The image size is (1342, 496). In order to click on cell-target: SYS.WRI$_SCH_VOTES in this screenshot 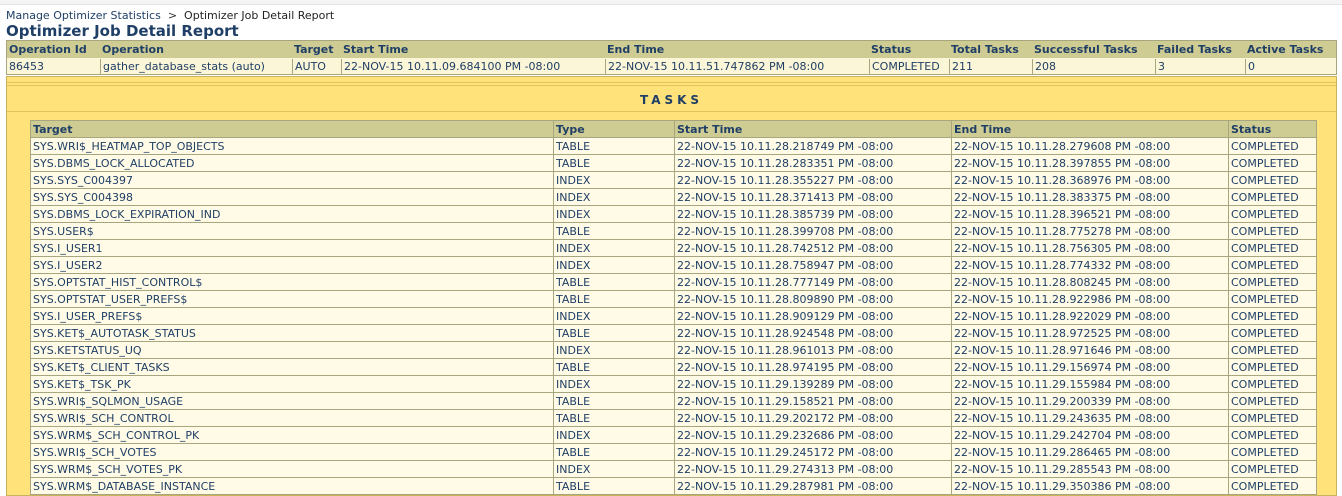, I will do `click(292, 452)`.